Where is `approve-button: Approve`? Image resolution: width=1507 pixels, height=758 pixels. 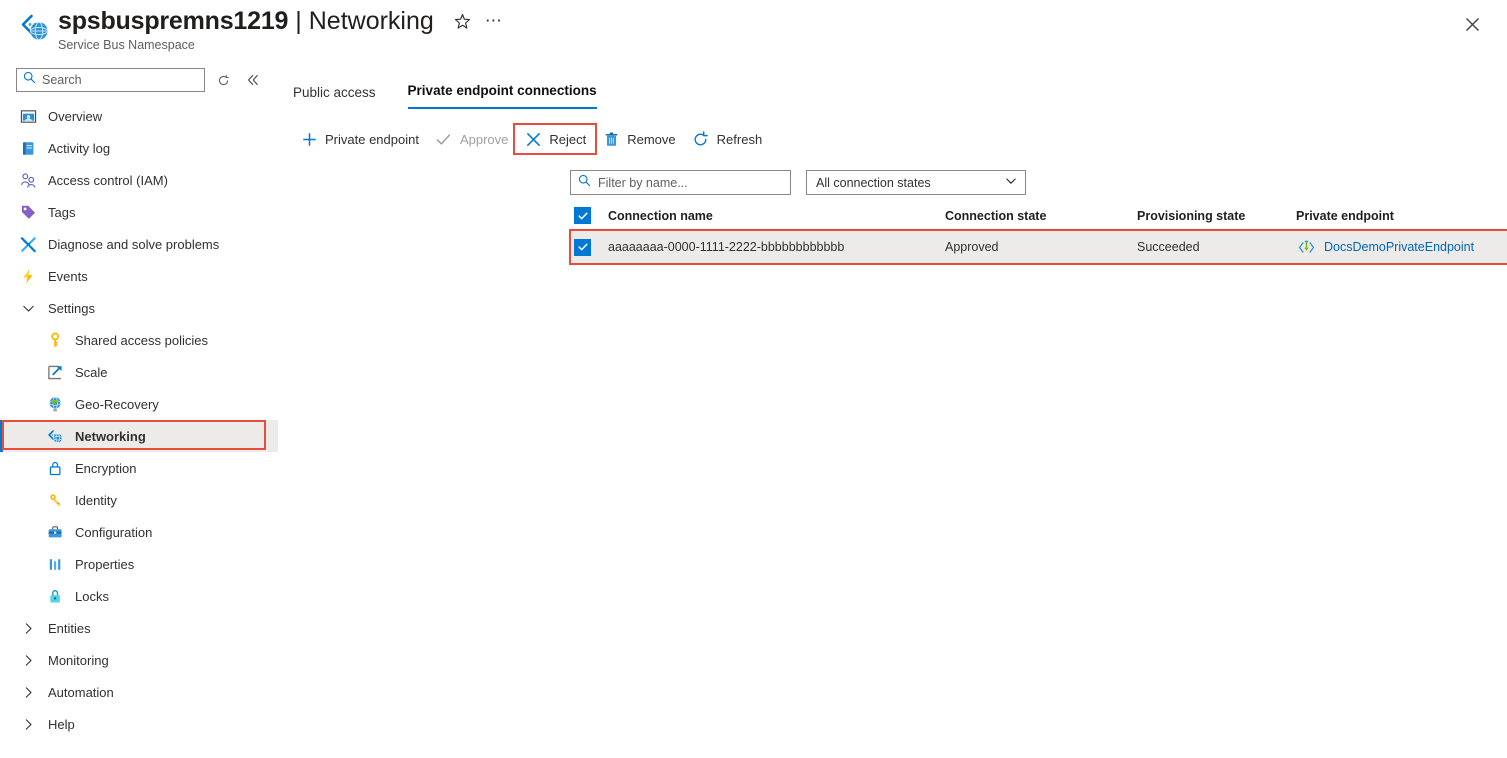
approve-button: Approve is located at coordinates (471, 139).